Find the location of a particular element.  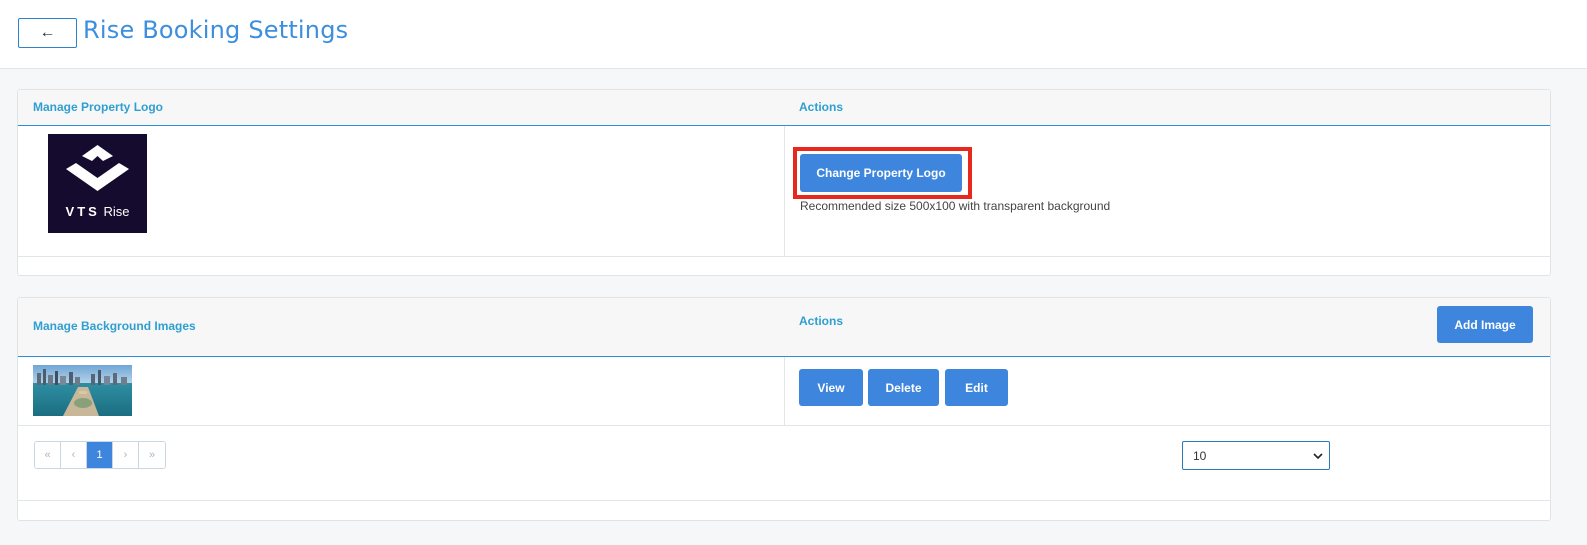

view-image-button: View is located at coordinates (831, 387).